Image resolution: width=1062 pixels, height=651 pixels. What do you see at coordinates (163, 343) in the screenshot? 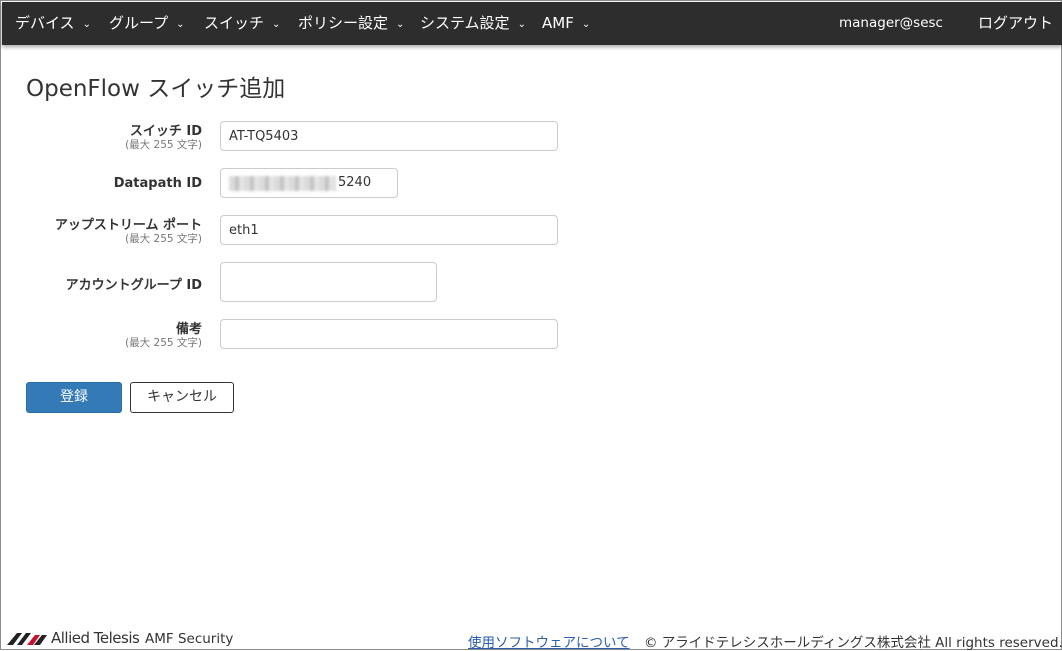
I see `remarks-hint: (最大 255 文字)` at bounding box center [163, 343].